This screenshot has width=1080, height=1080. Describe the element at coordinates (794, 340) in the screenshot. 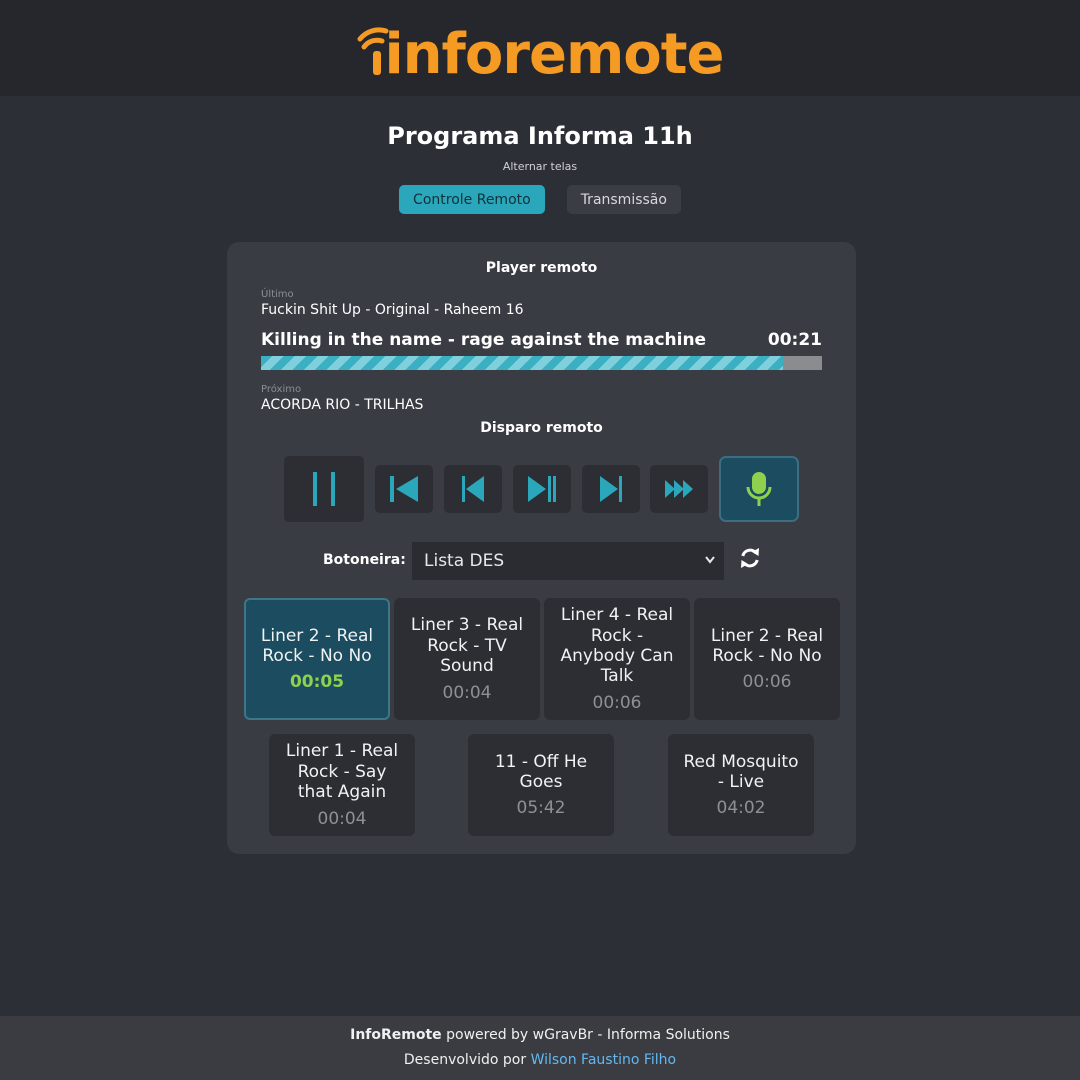

I see `current-time: 00:21` at that location.